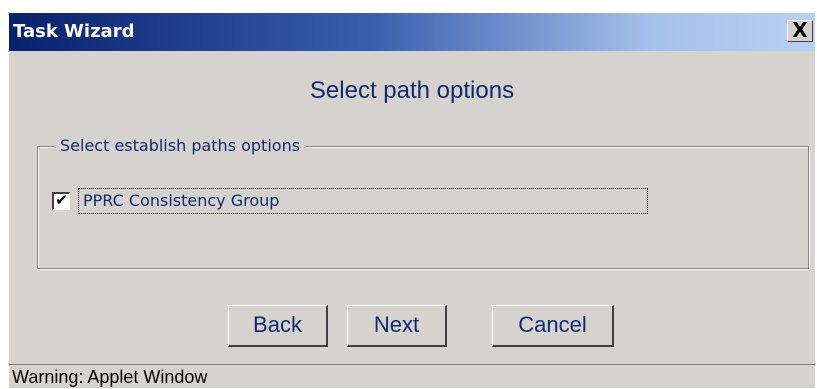  I want to click on page-title: Select path options, so click(412, 90).